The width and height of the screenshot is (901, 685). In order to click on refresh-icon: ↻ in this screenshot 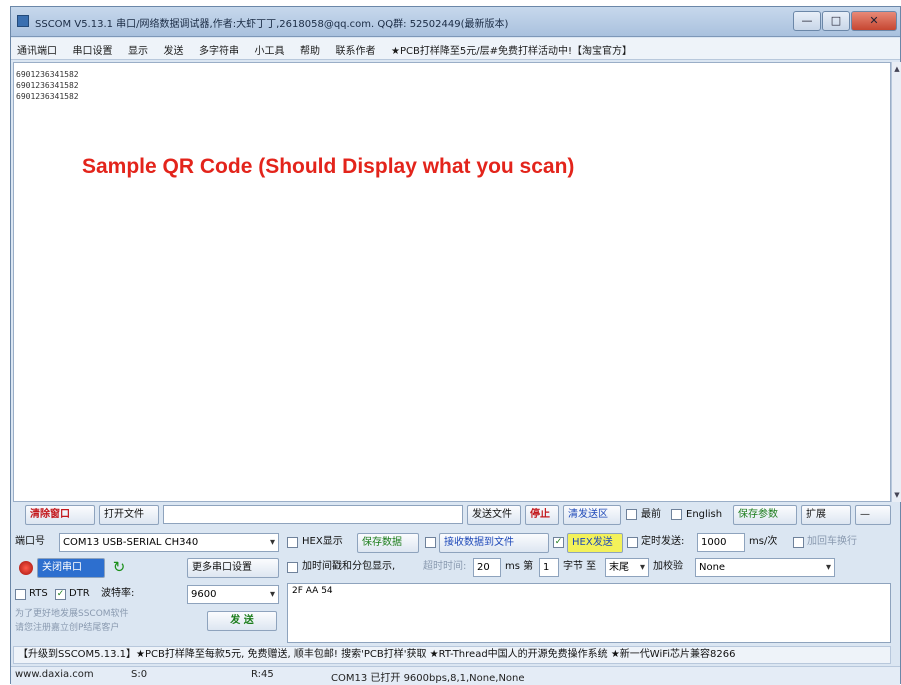, I will do `click(119, 567)`.